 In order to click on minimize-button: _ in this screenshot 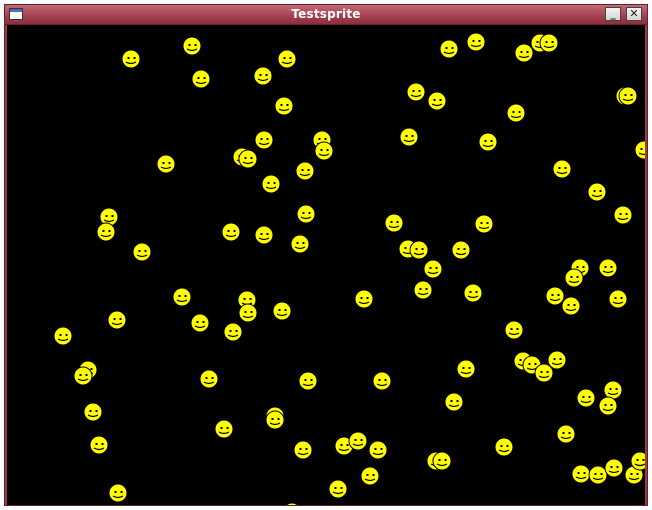, I will do `click(613, 14)`.